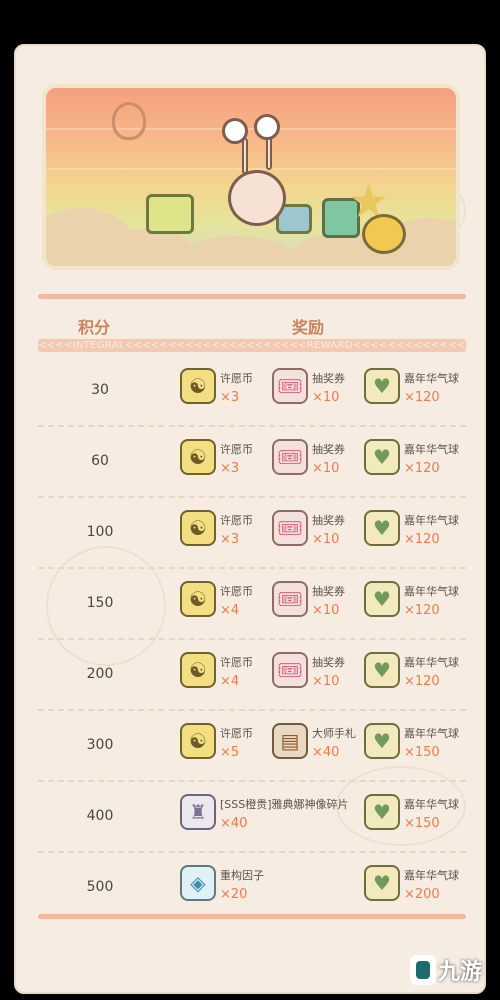 Image resolution: width=500 pixels, height=1000 pixels. Describe the element at coordinates (100, 461) in the screenshot. I see `score-value: 60` at that location.